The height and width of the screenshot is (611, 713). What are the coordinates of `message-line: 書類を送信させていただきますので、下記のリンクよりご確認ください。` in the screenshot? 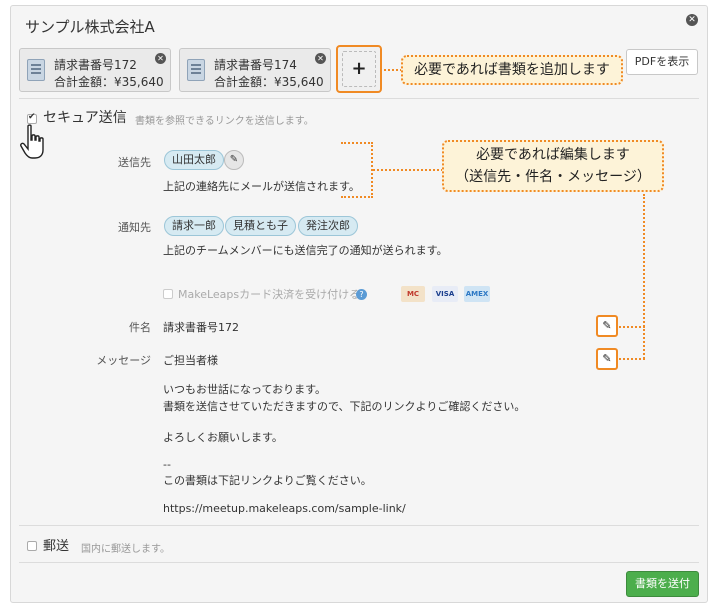 It's located at (344, 406).